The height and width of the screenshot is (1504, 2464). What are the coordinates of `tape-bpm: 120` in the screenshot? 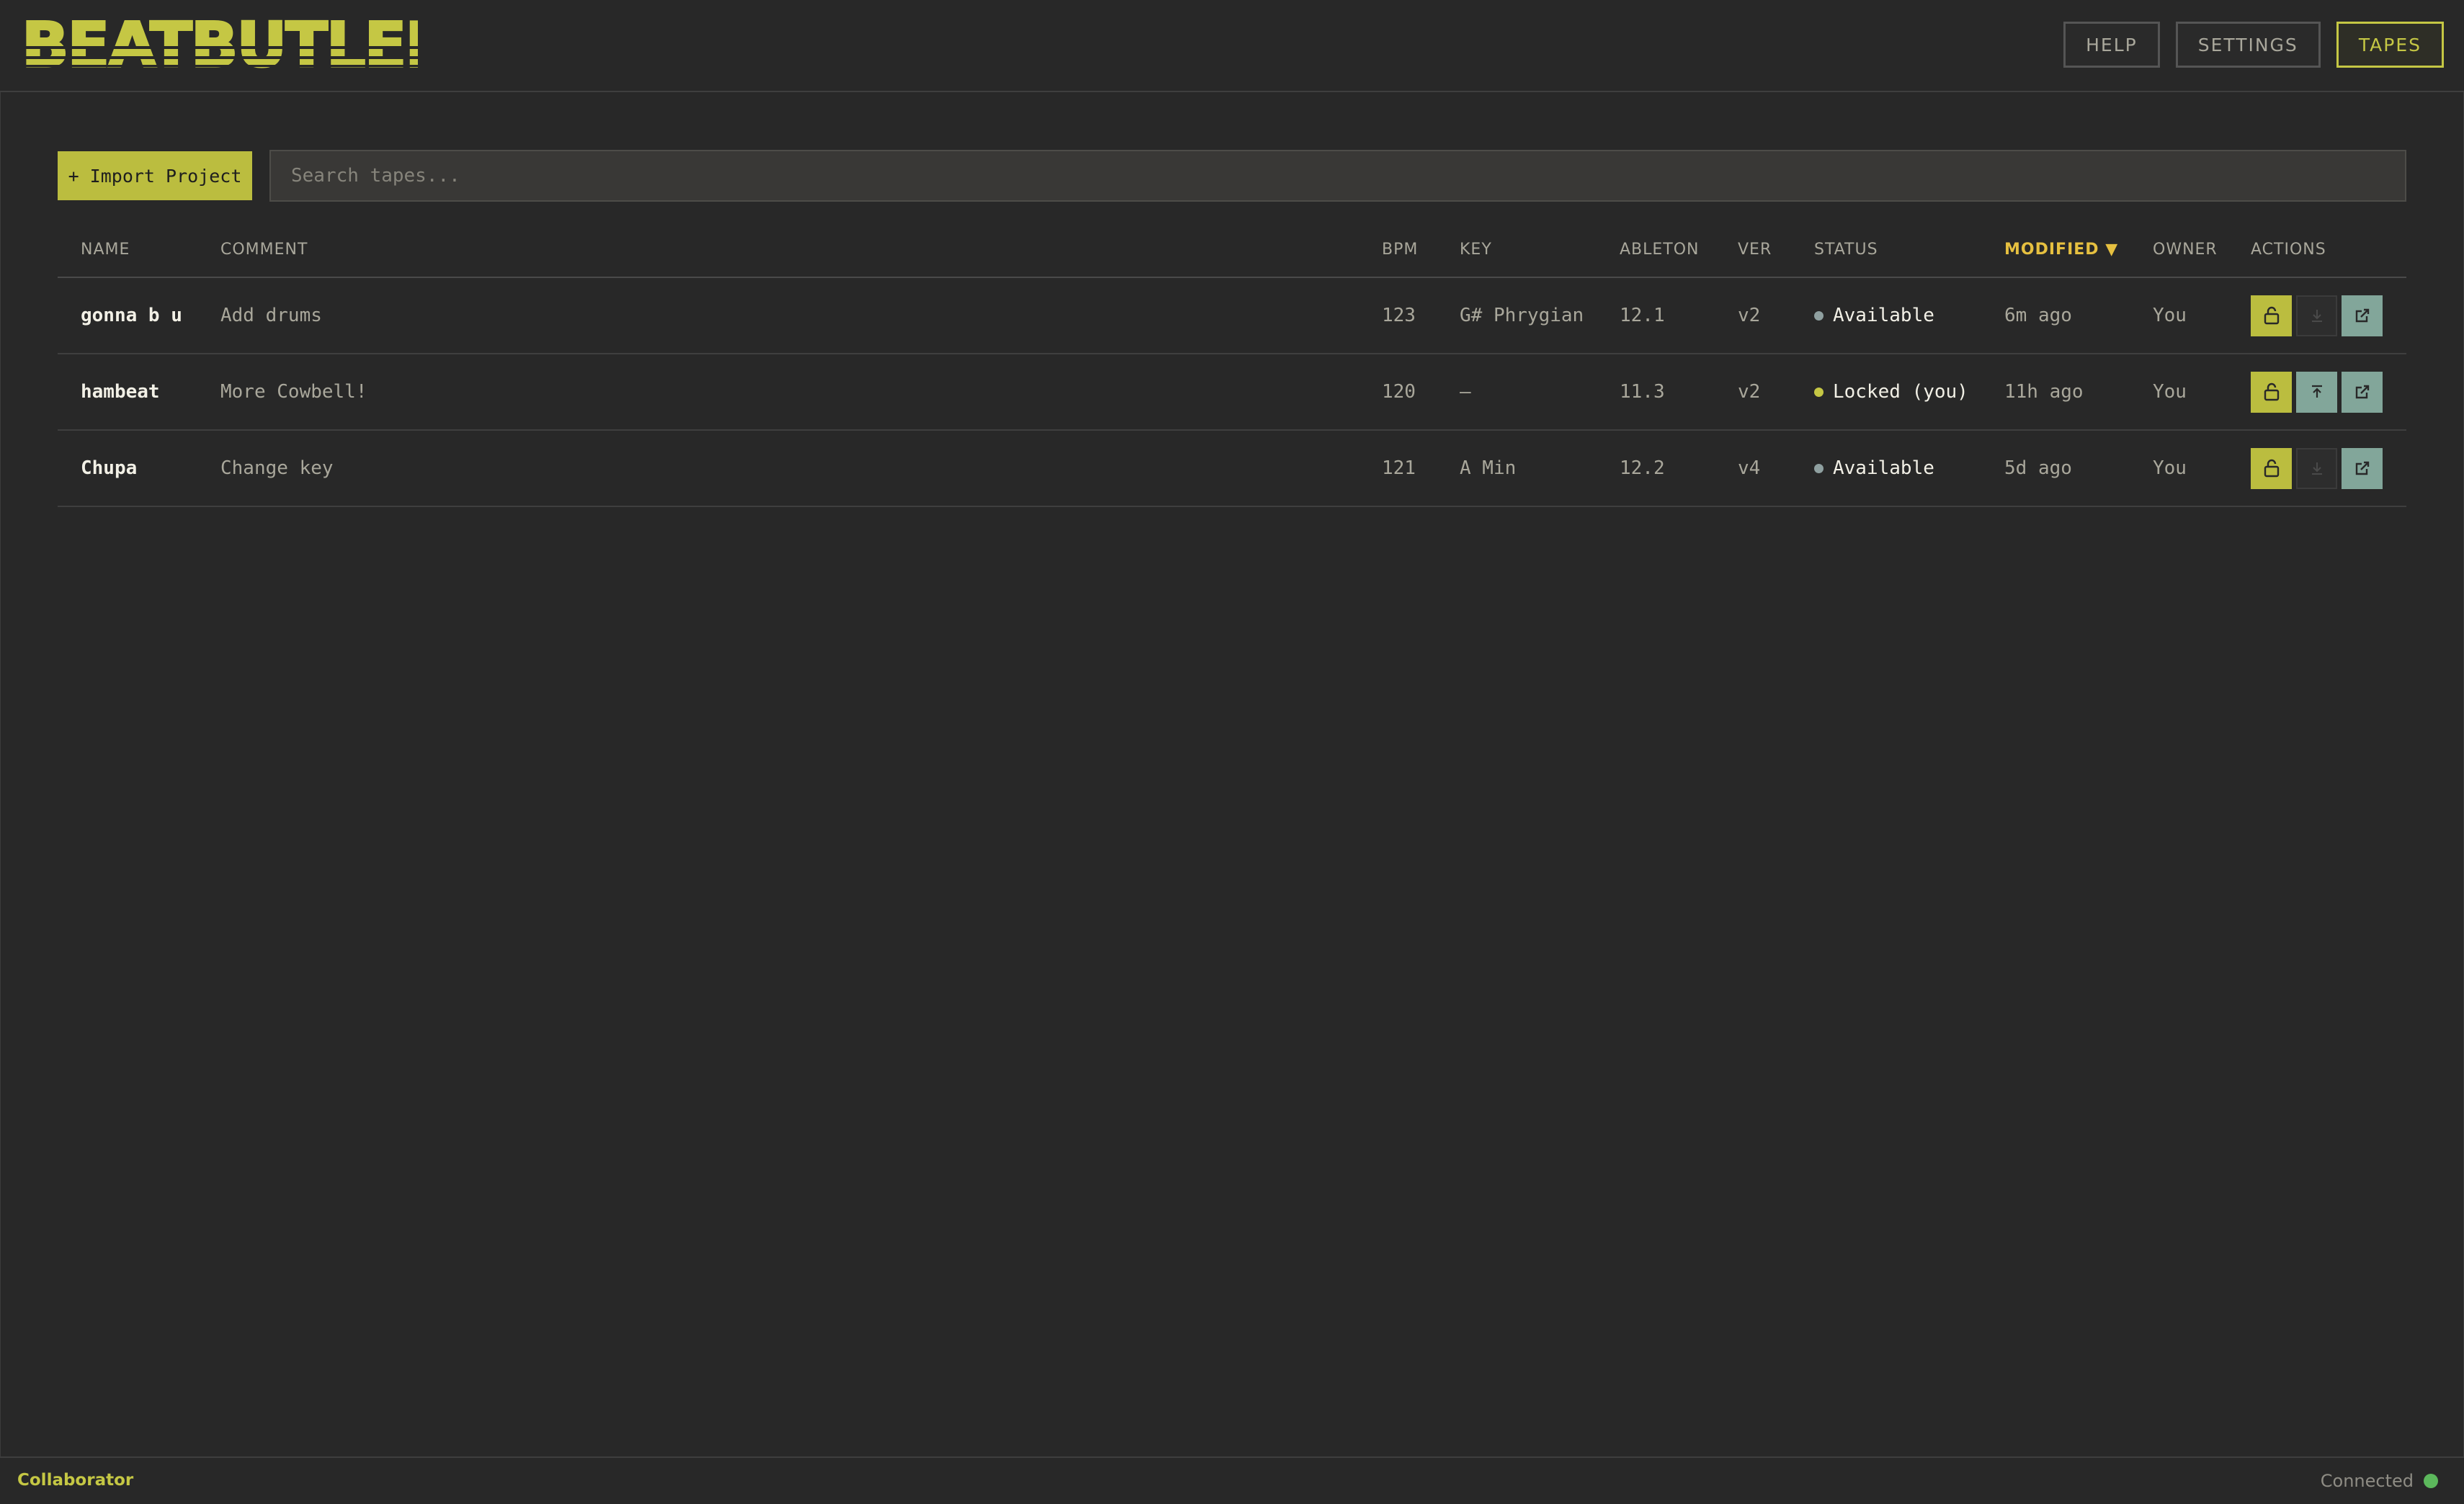 It's located at (1399, 392).